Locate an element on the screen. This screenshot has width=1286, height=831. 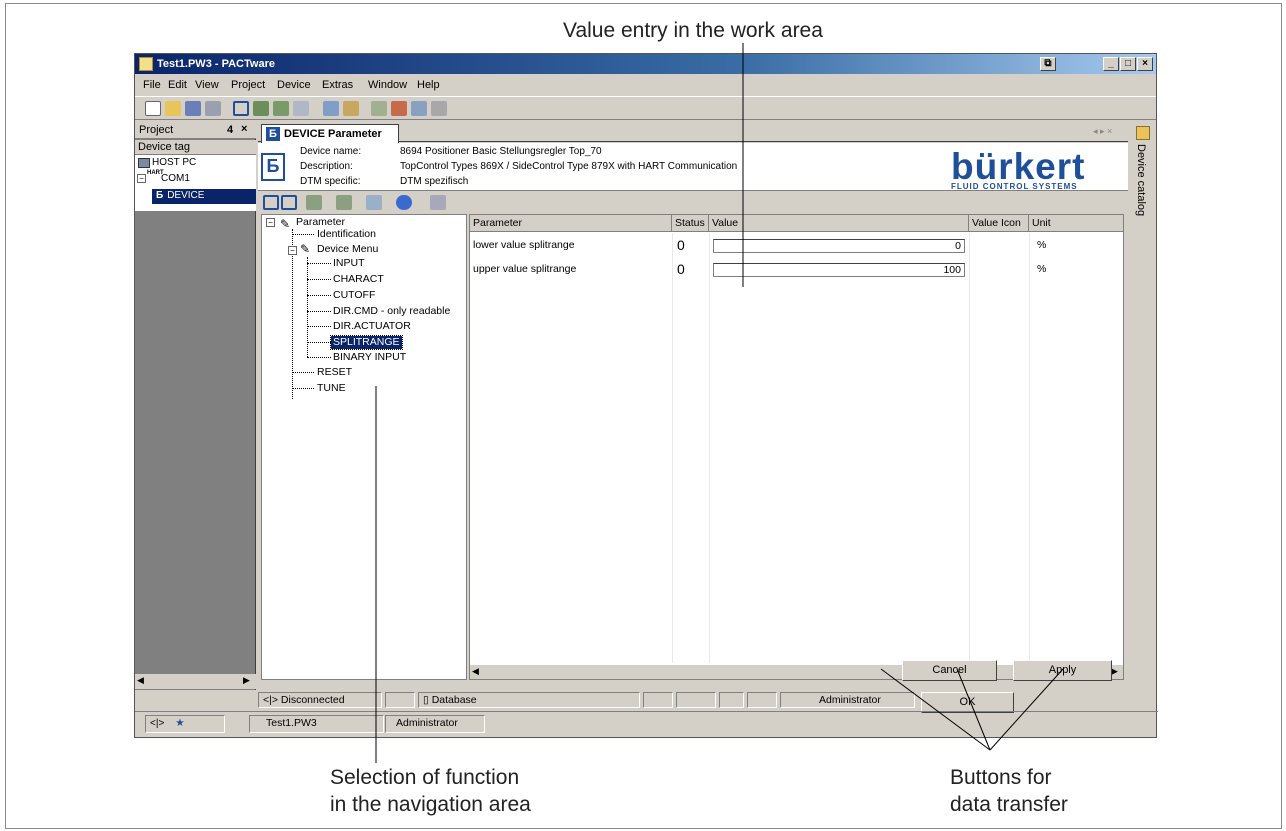
callout-line-apply is located at coordinates (1026, 709).